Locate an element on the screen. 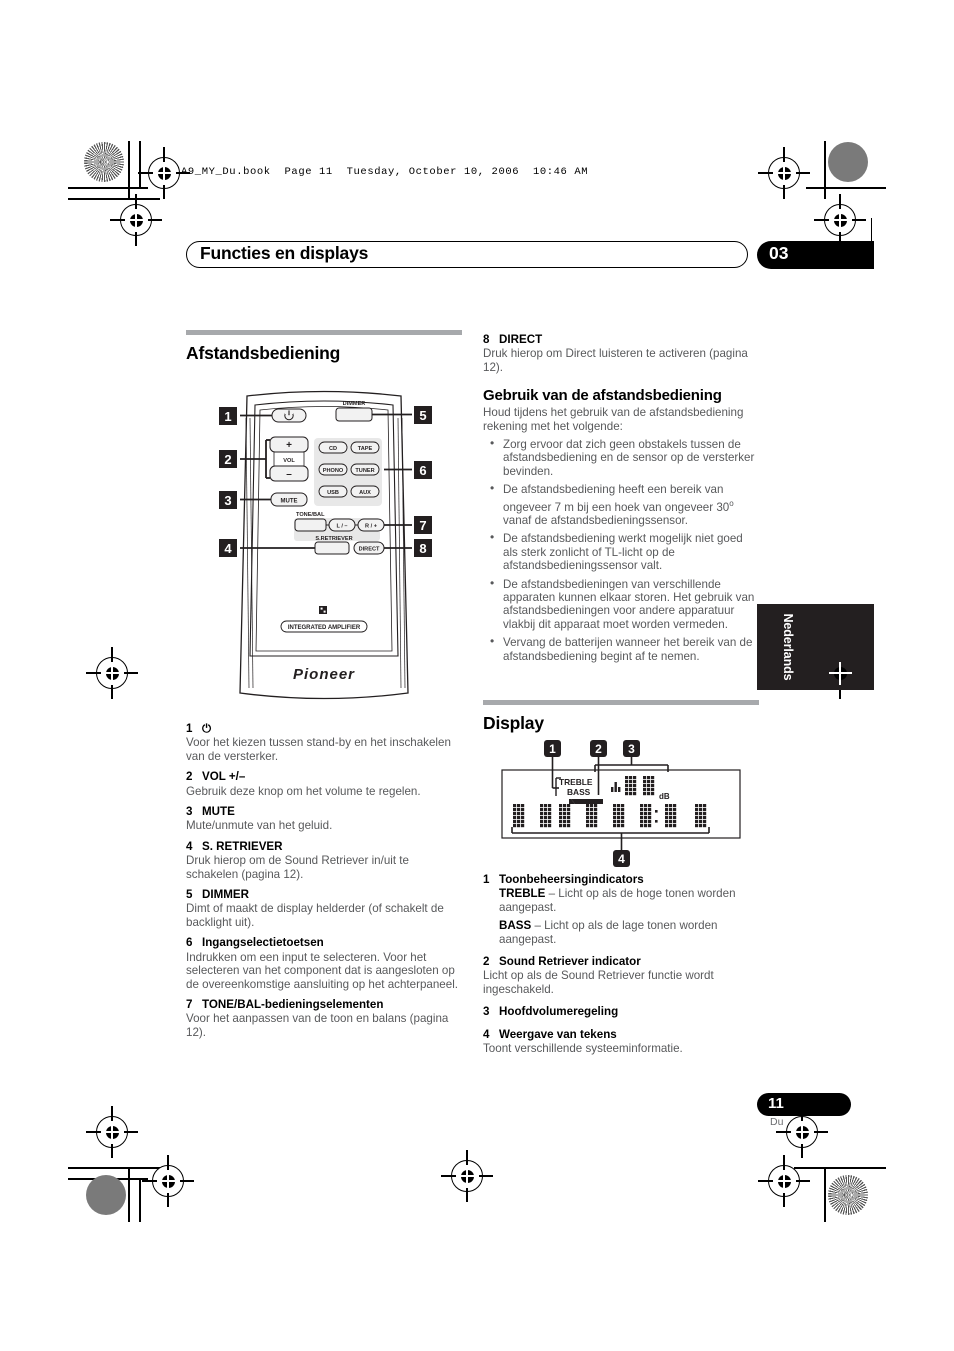  svg-text: VOL is located at coordinates (289, 461).